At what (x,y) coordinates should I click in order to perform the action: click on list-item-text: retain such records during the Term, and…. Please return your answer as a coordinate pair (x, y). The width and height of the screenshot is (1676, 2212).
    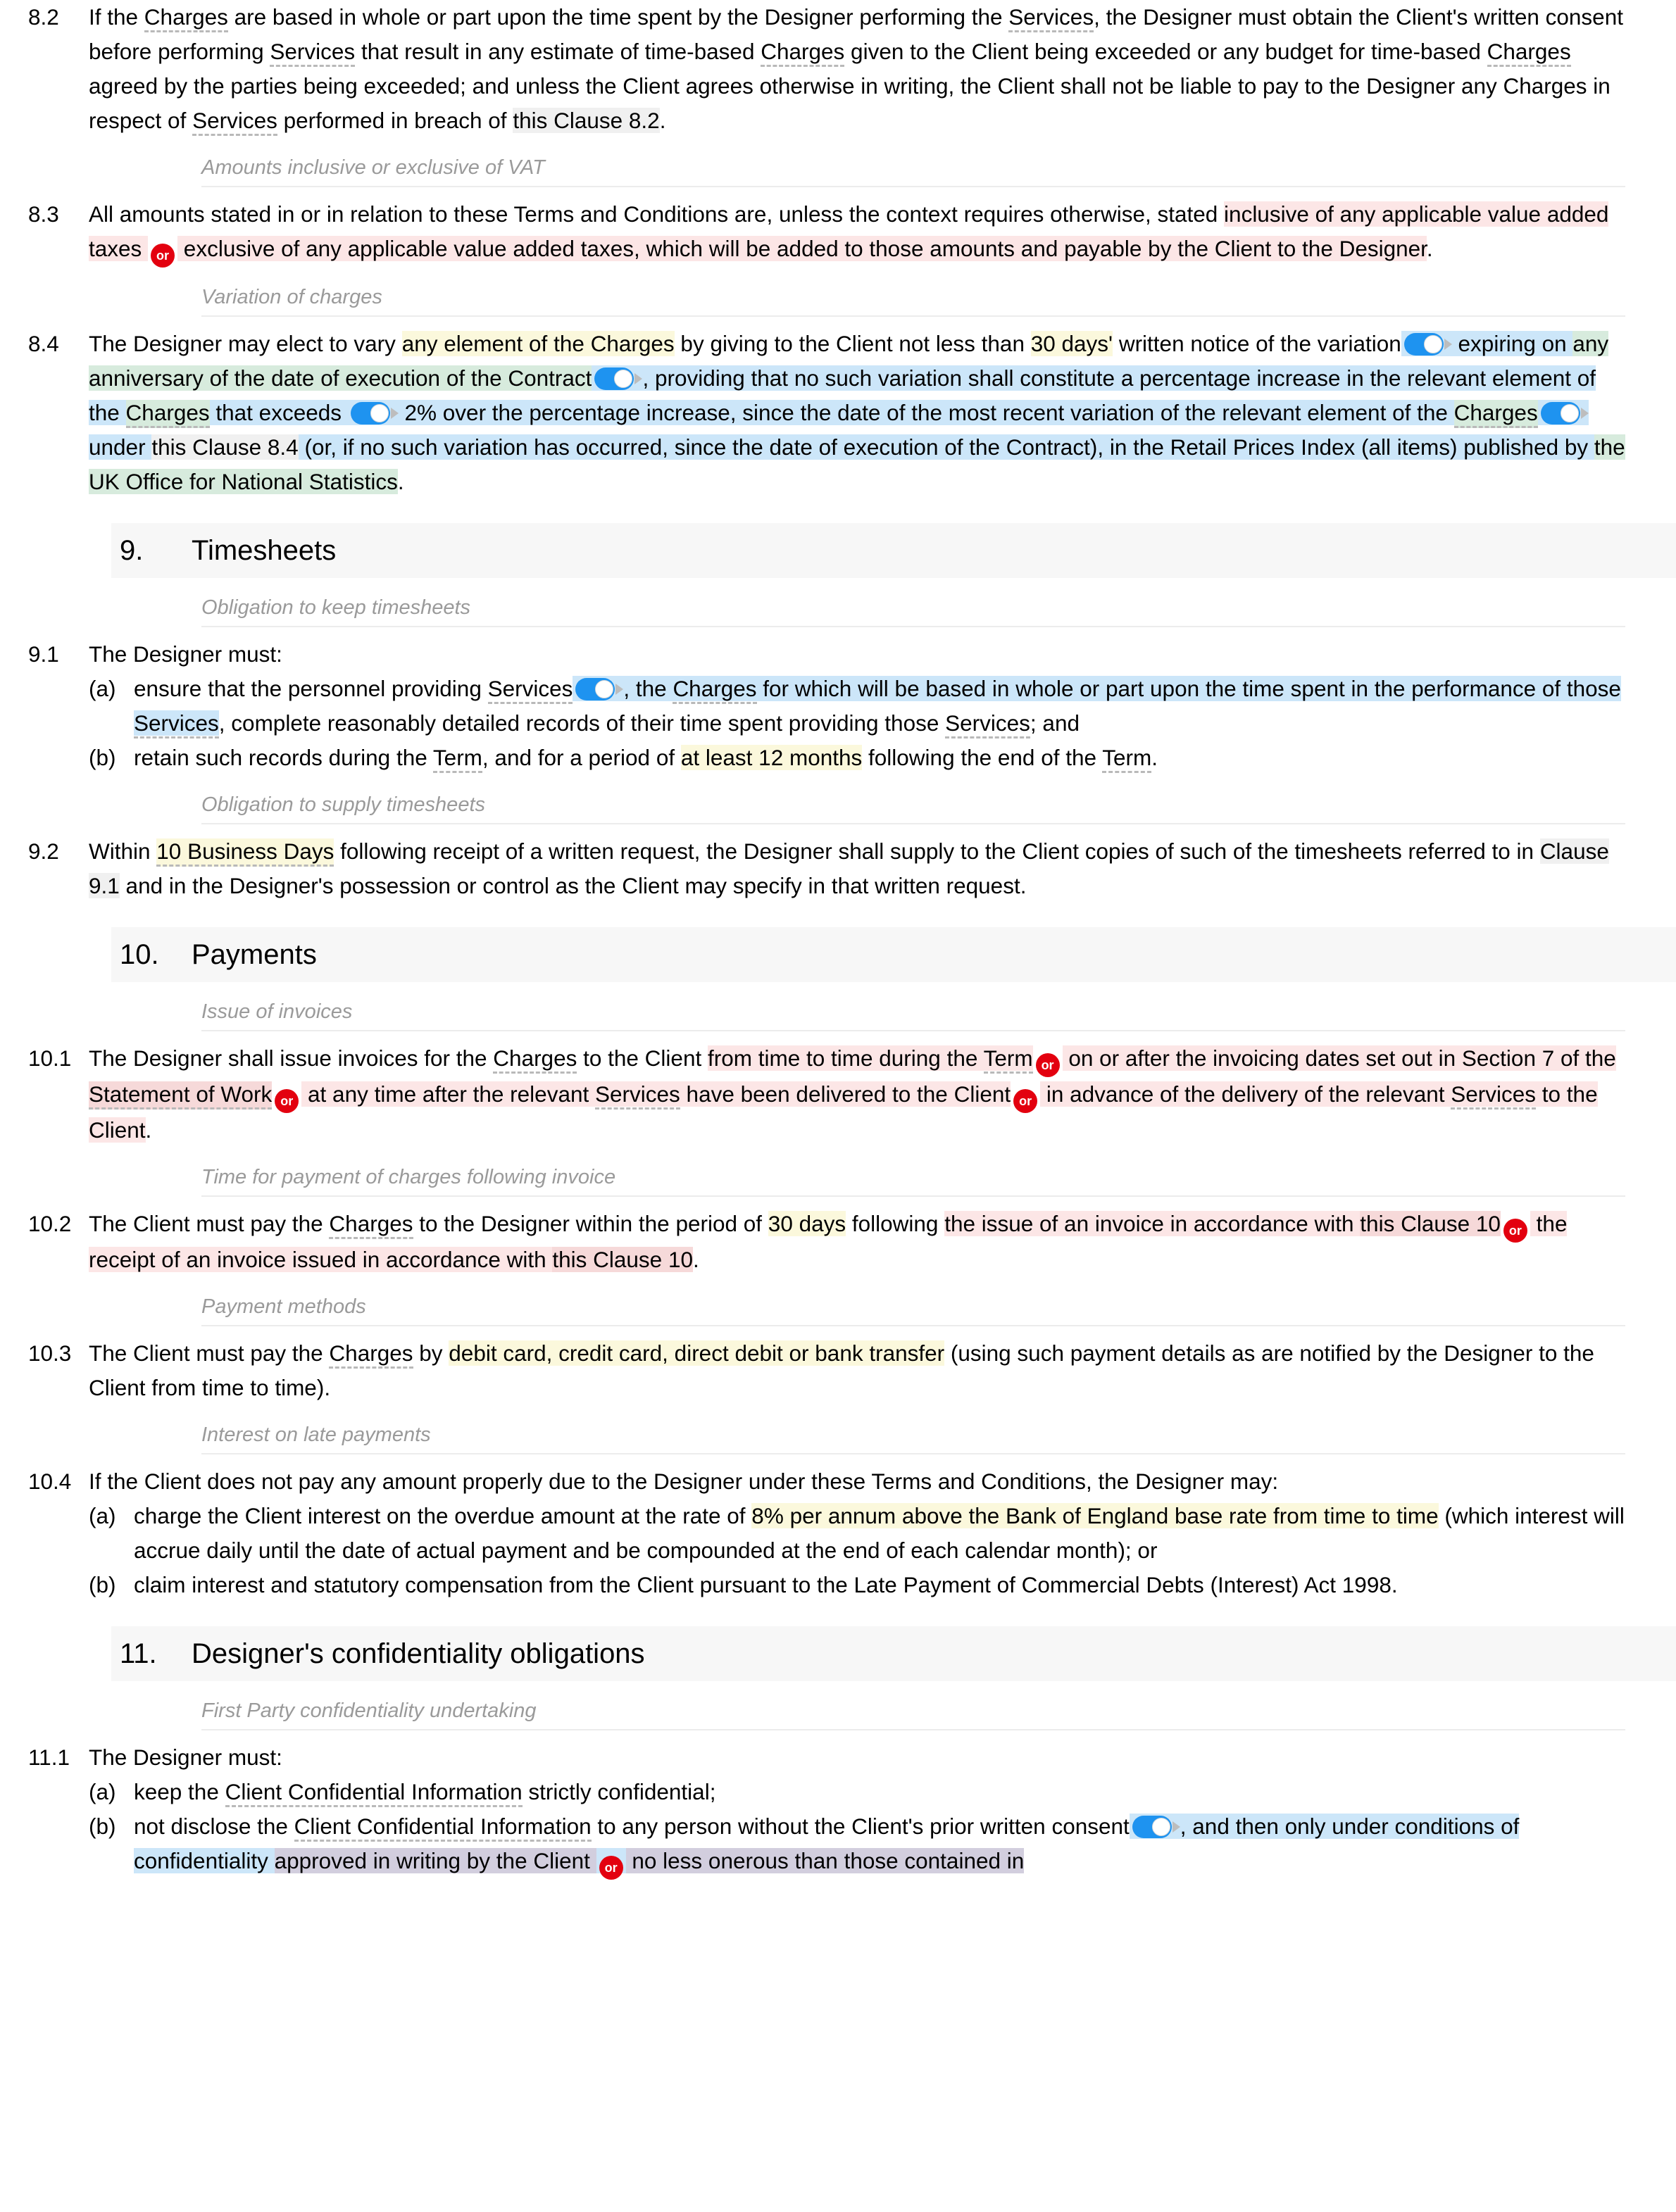
    Looking at the image, I should click on (883, 758).